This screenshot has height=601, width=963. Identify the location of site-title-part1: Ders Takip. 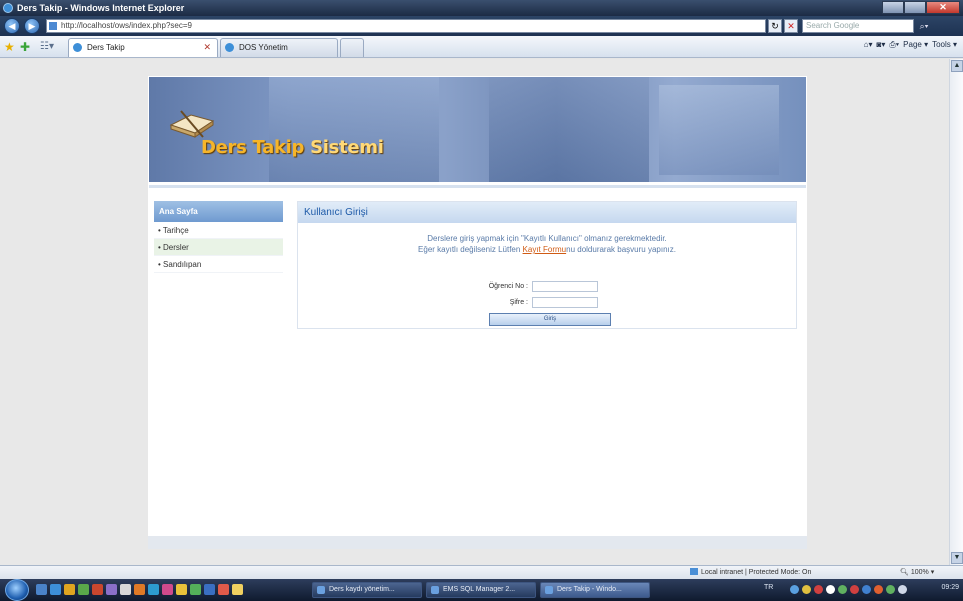
(253, 147).